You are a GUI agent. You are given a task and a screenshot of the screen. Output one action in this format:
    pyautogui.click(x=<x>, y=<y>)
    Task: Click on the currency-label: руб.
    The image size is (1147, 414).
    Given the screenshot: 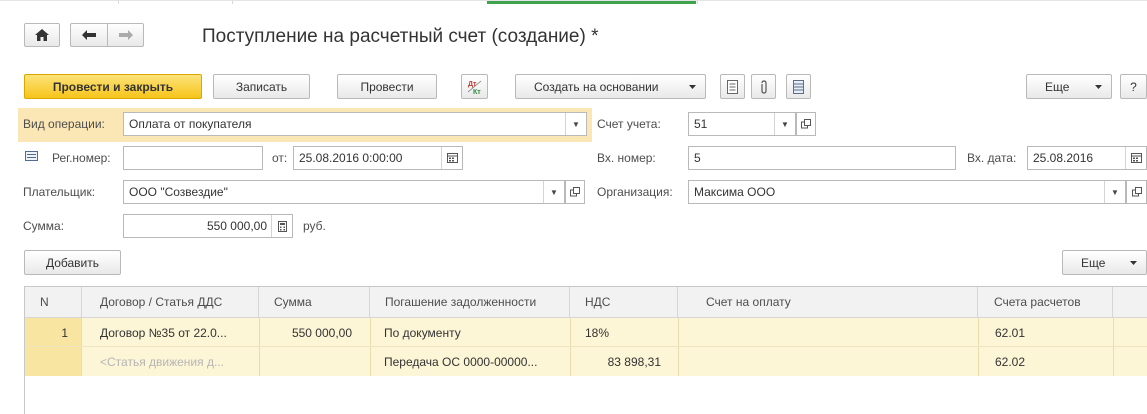 What is the action you would take?
    pyautogui.click(x=314, y=226)
    